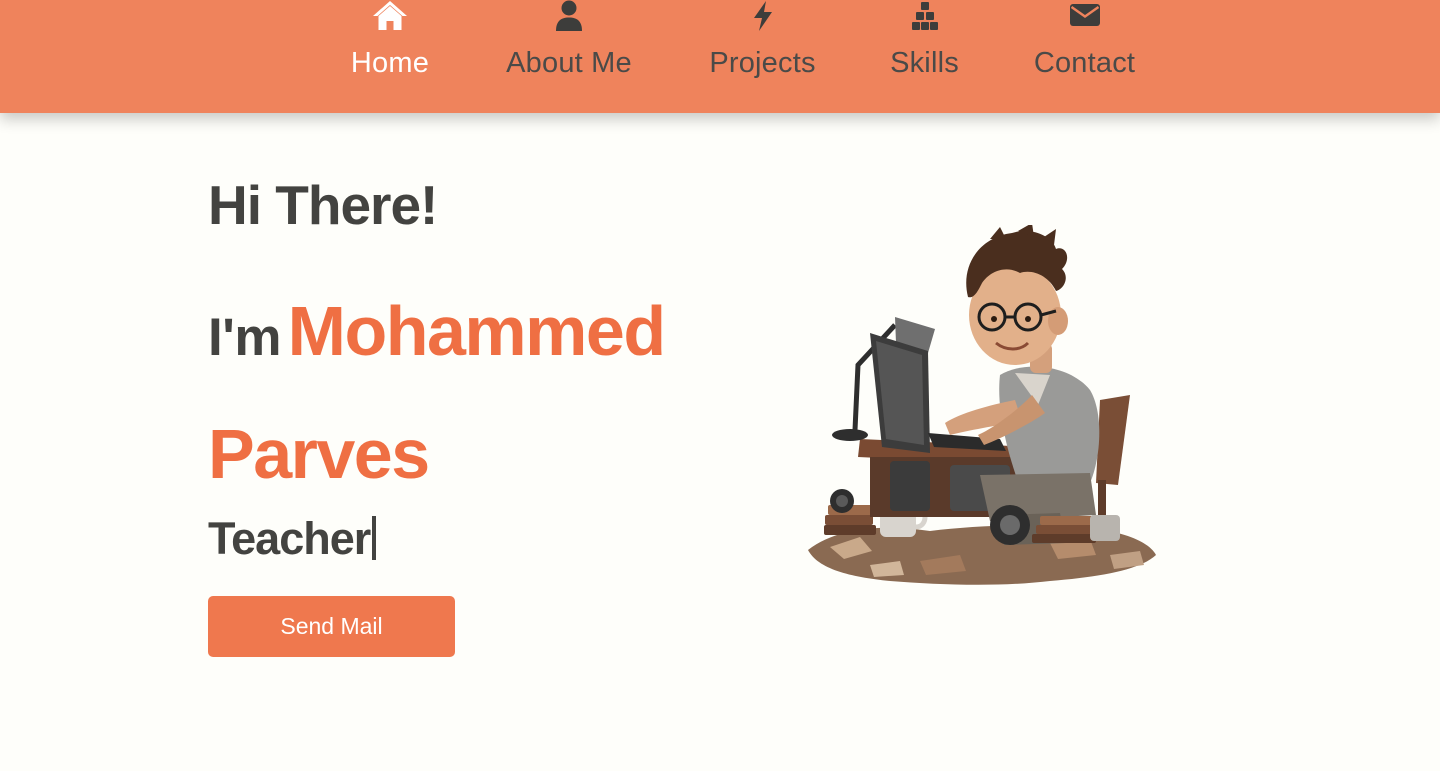  What do you see at coordinates (323, 205) in the screenshot?
I see `hero-greeting: Hi There!` at bounding box center [323, 205].